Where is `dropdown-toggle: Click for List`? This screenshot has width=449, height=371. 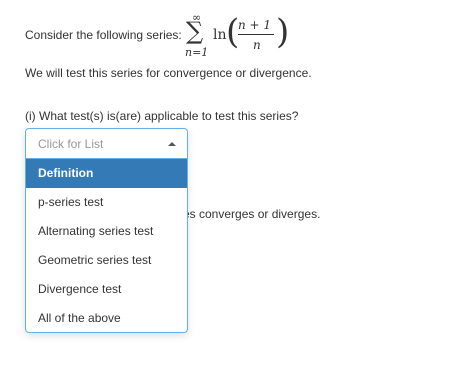
dropdown-toggle: Click for List is located at coordinates (106, 144).